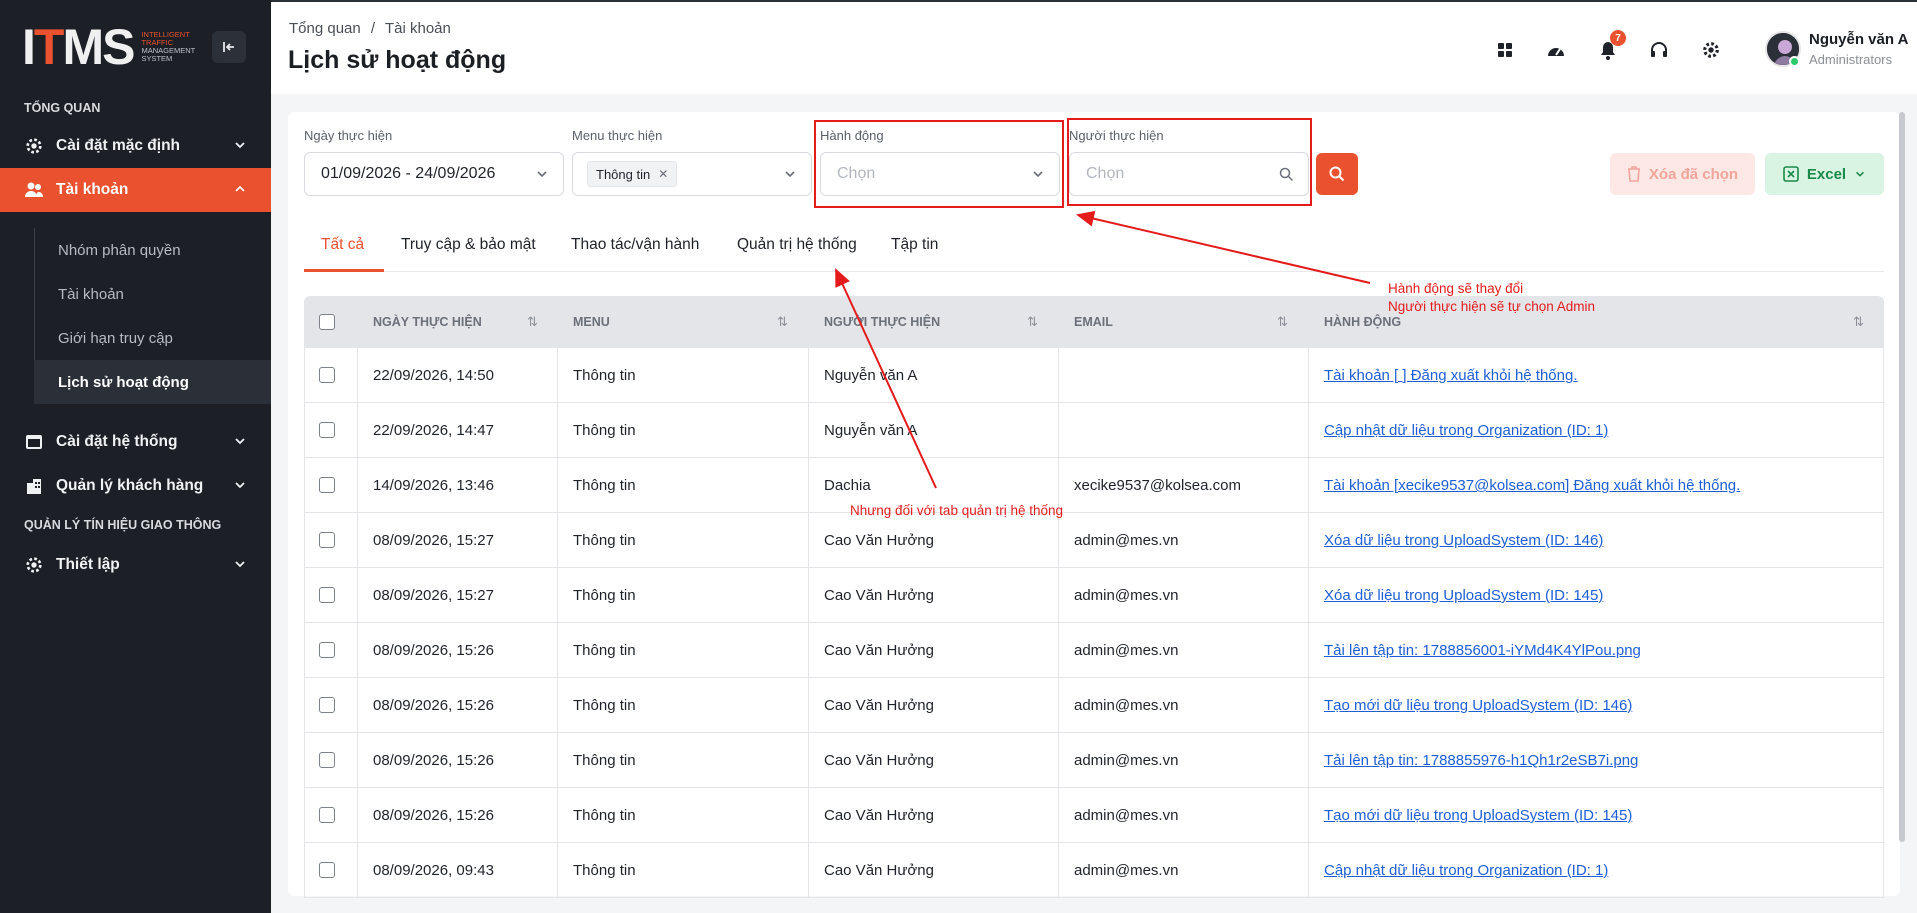  What do you see at coordinates (152, 382) in the screenshot?
I see `sidebar-subitem-activity-history: Lịch sử hoạt động` at bounding box center [152, 382].